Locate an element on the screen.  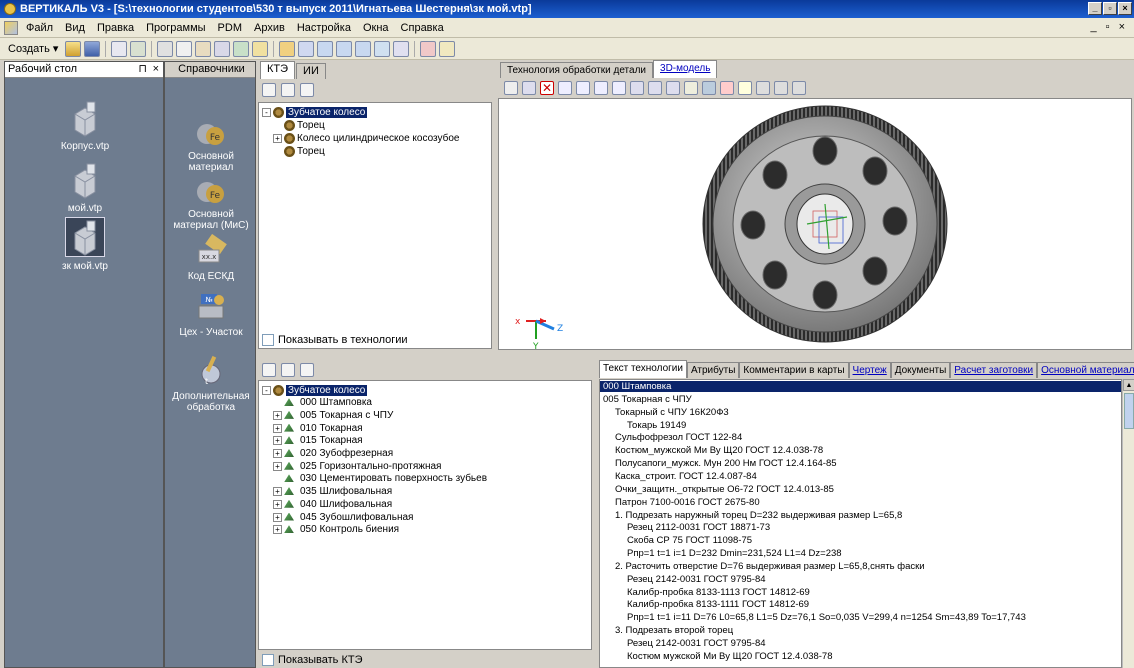
operation-node: +045 Зубошлифовальная is located at coordinates (343, 517).